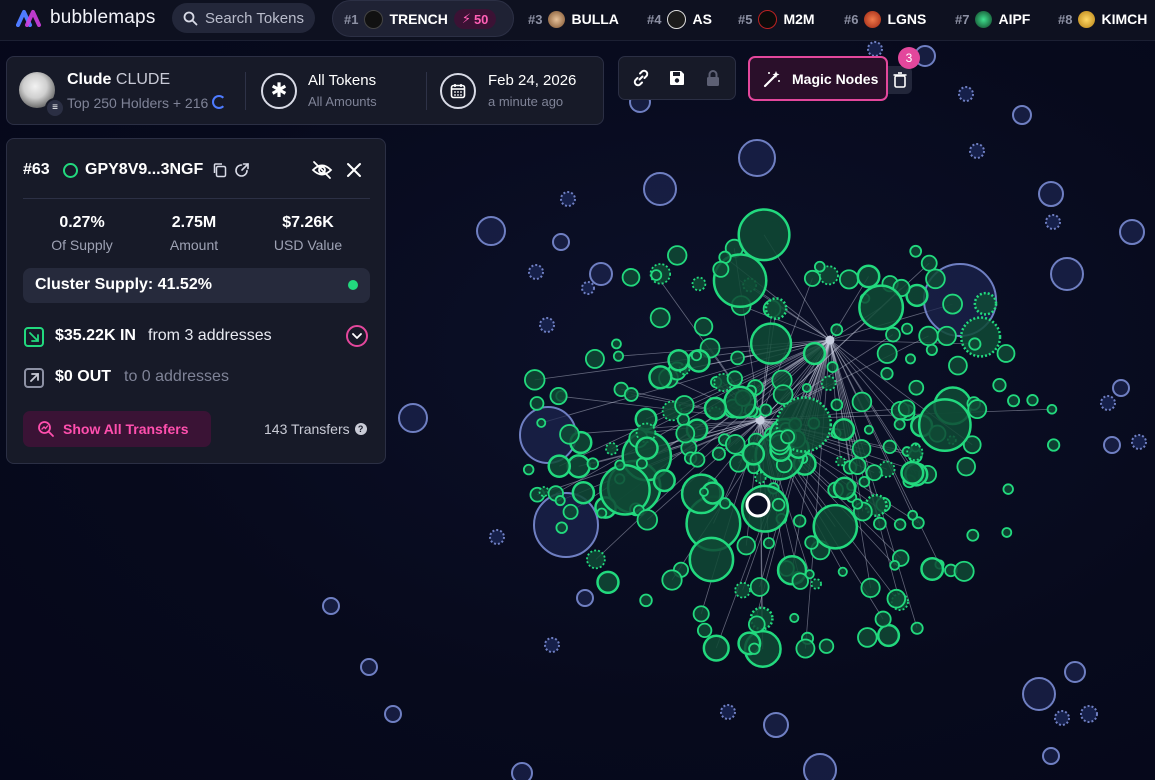 This screenshot has width=1155, height=780. I want to click on save-icon, so click(677, 78).